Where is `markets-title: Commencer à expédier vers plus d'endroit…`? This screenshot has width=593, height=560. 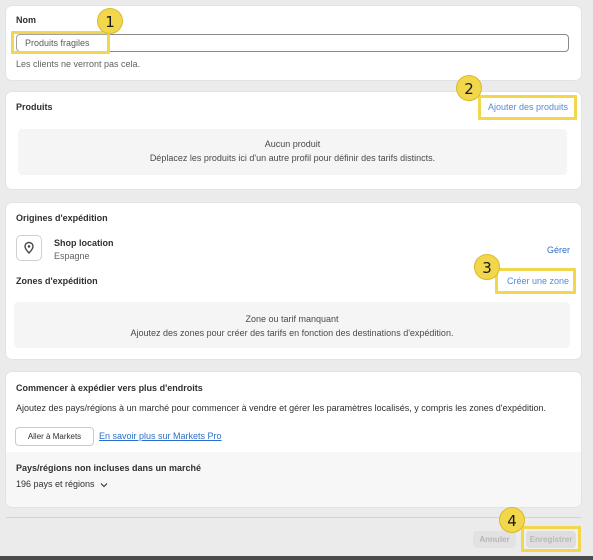 markets-title: Commencer à expédier vers plus d'endroit… is located at coordinates (109, 388).